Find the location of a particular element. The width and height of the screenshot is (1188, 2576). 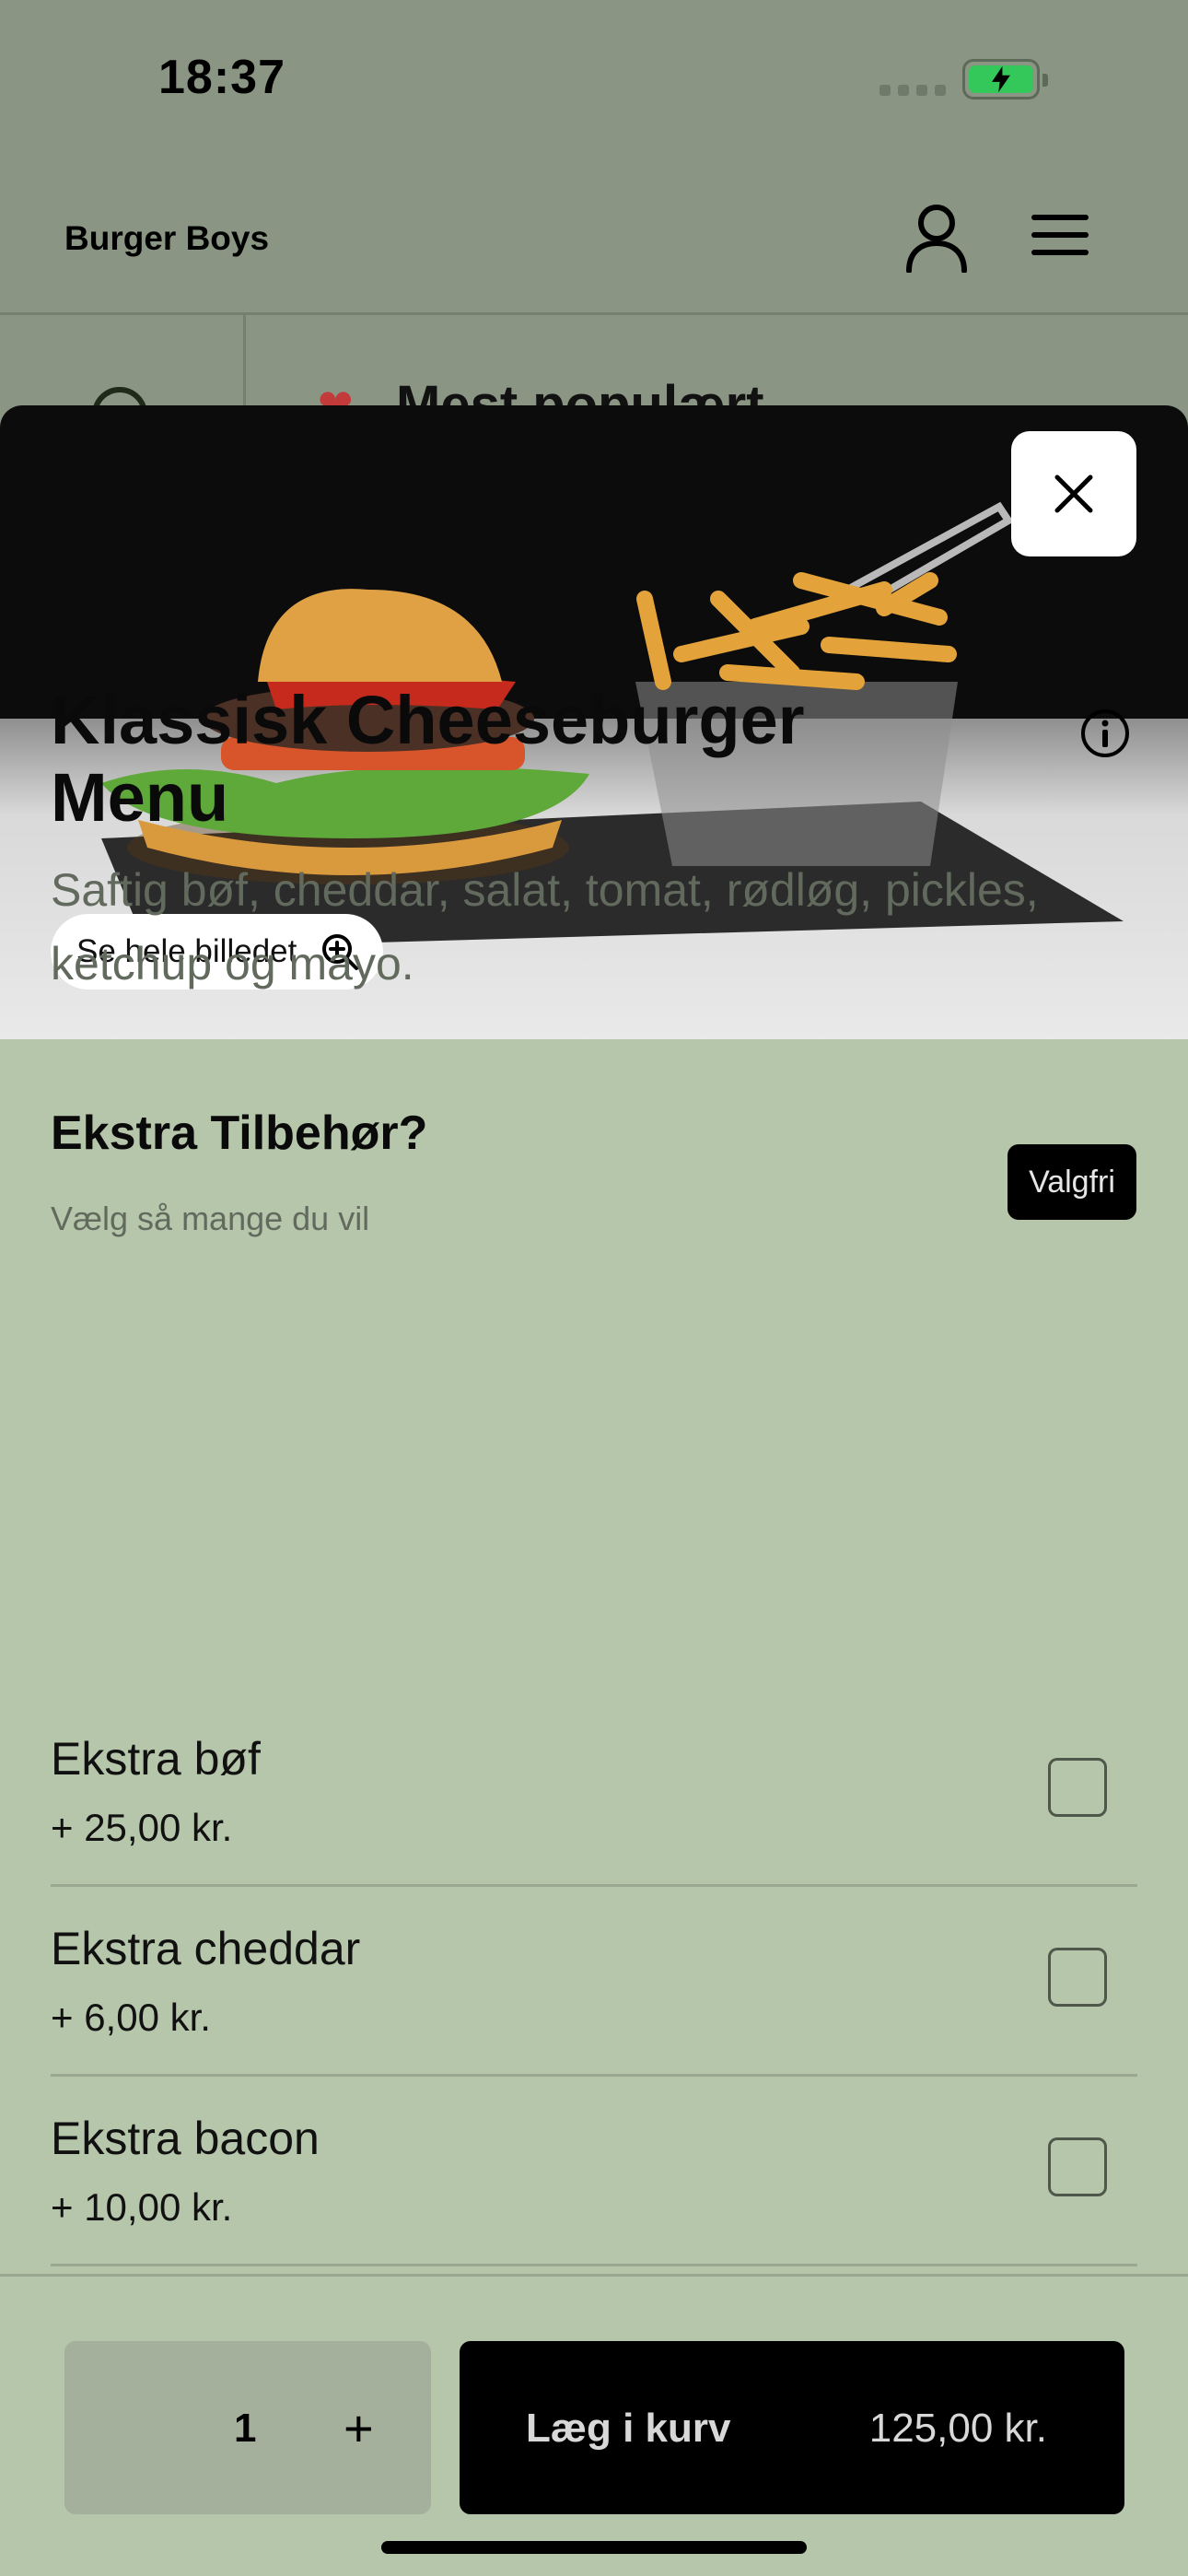

quantity-value: 1 is located at coordinates (246, 2428).